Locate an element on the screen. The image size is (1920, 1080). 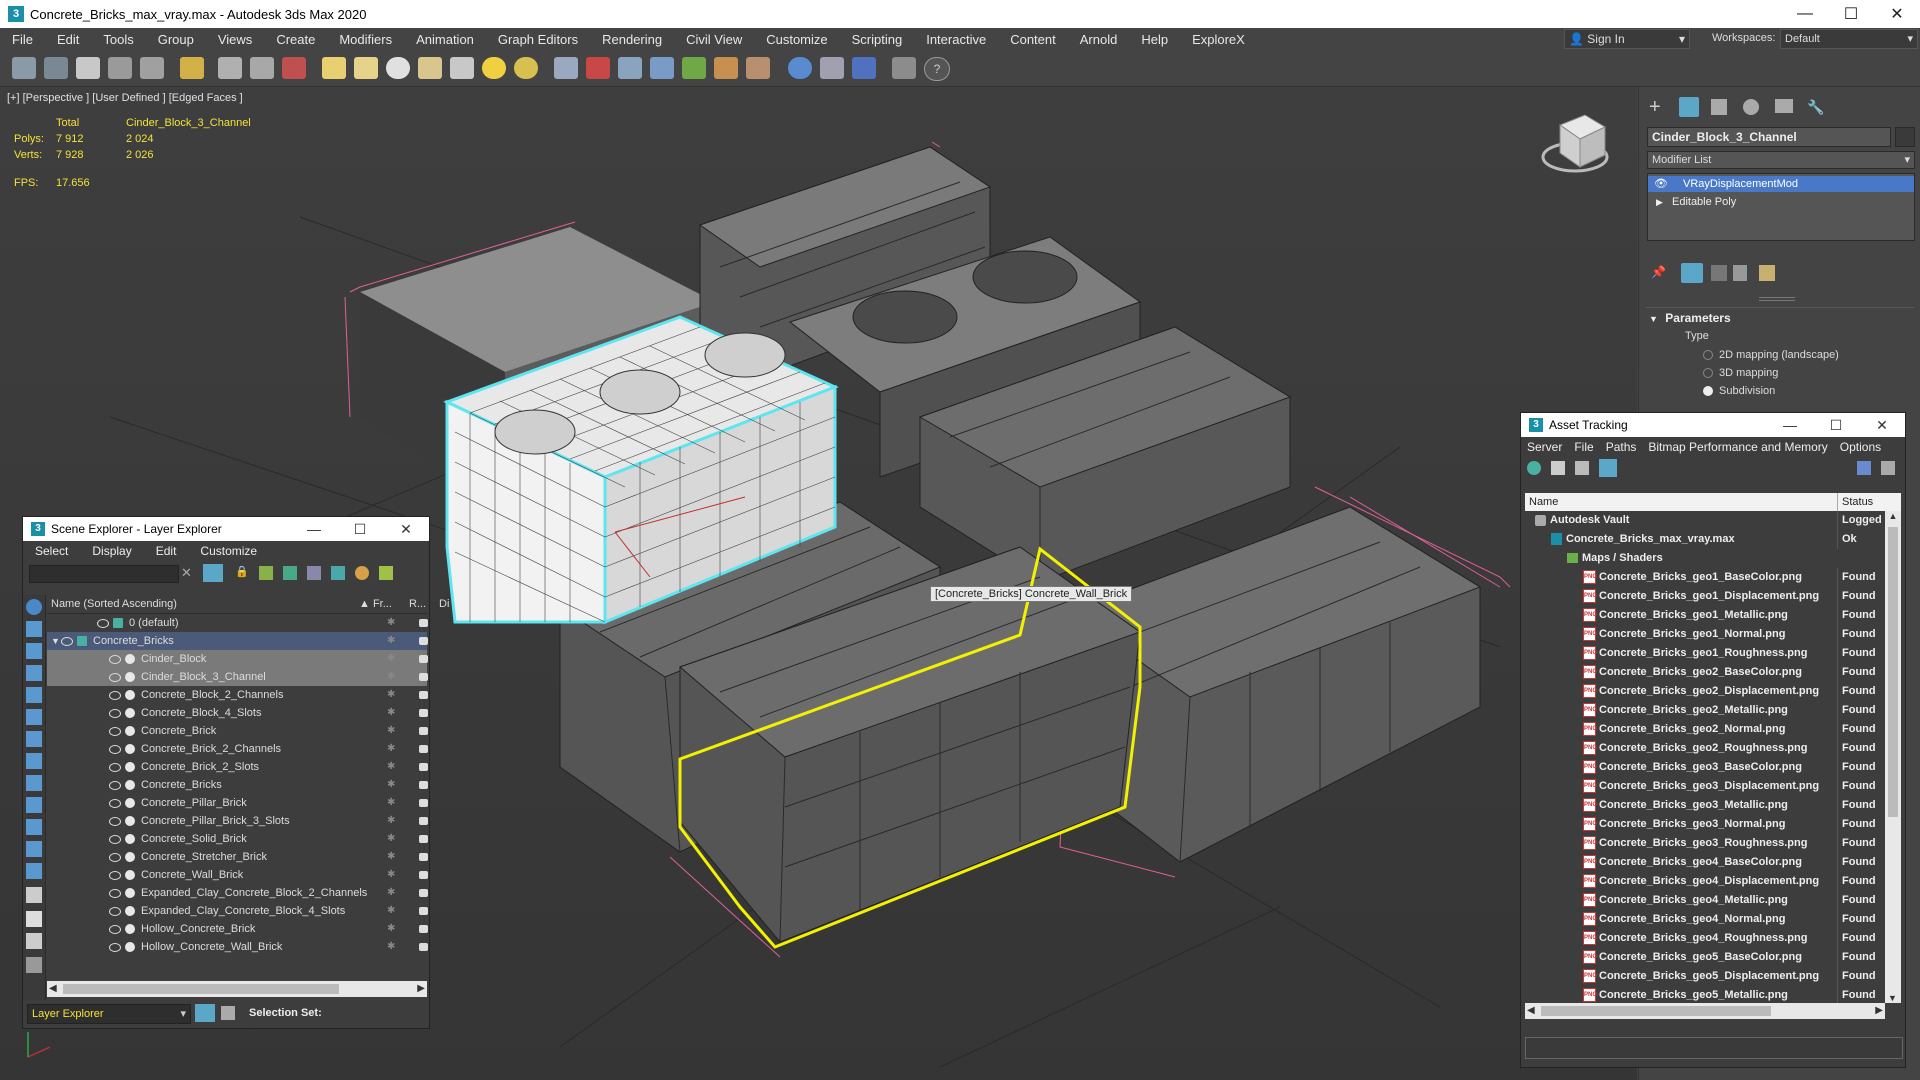
utilities-tab-icon: 🔧 is located at coordinates (1815, 107).